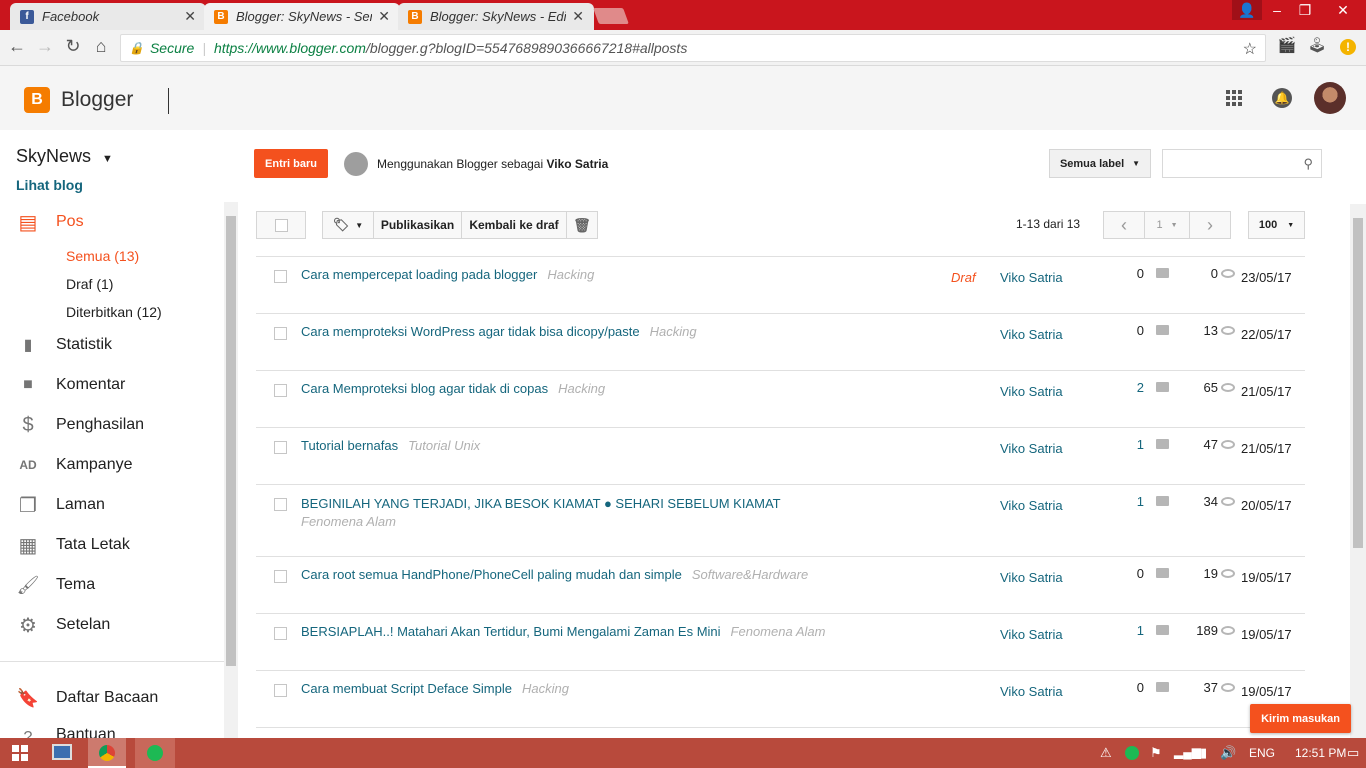  Describe the element at coordinates (1317, 45) in the screenshot. I see `extension-icon: 🕹` at that location.